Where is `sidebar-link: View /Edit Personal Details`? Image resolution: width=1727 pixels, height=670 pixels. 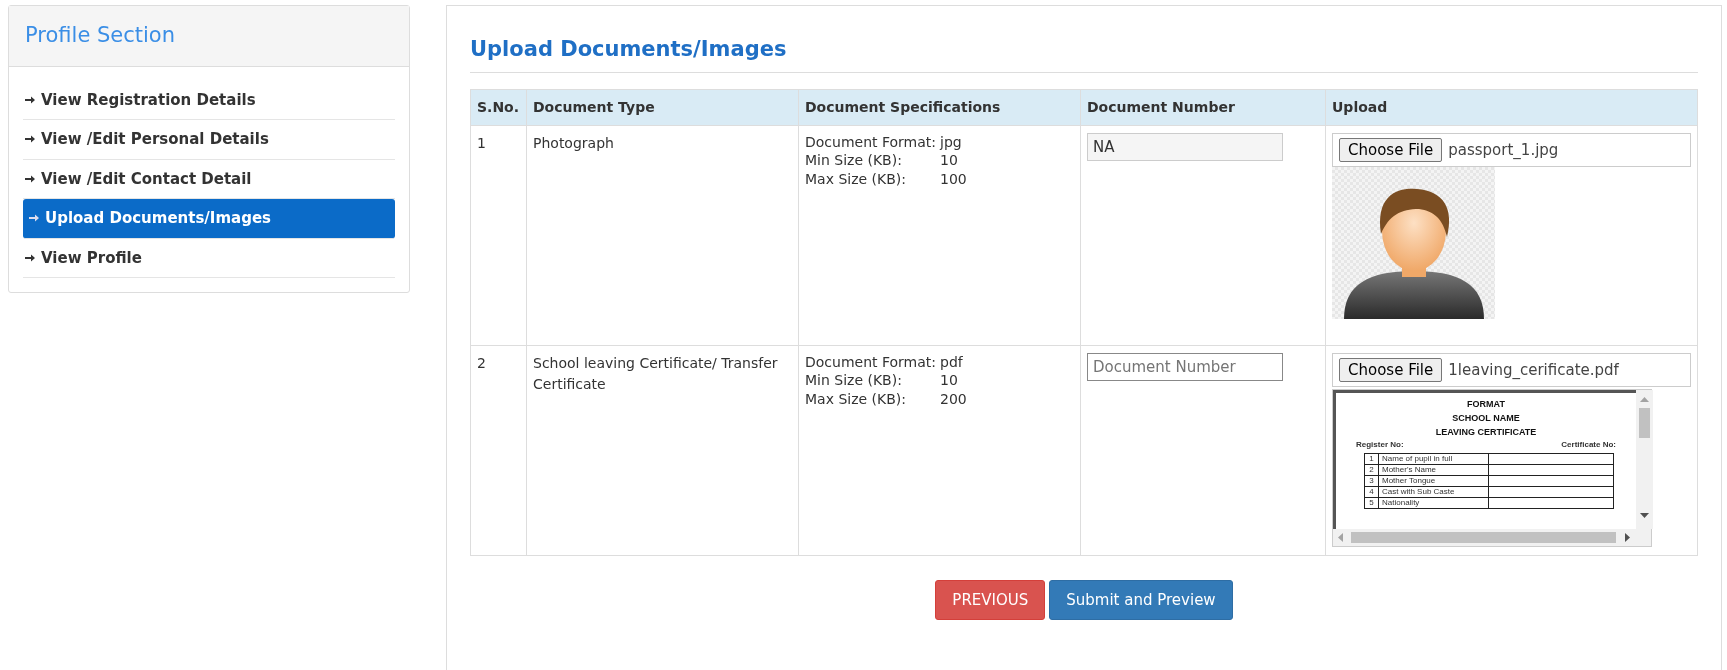
sidebar-link: View /Edit Personal Details is located at coordinates (209, 140).